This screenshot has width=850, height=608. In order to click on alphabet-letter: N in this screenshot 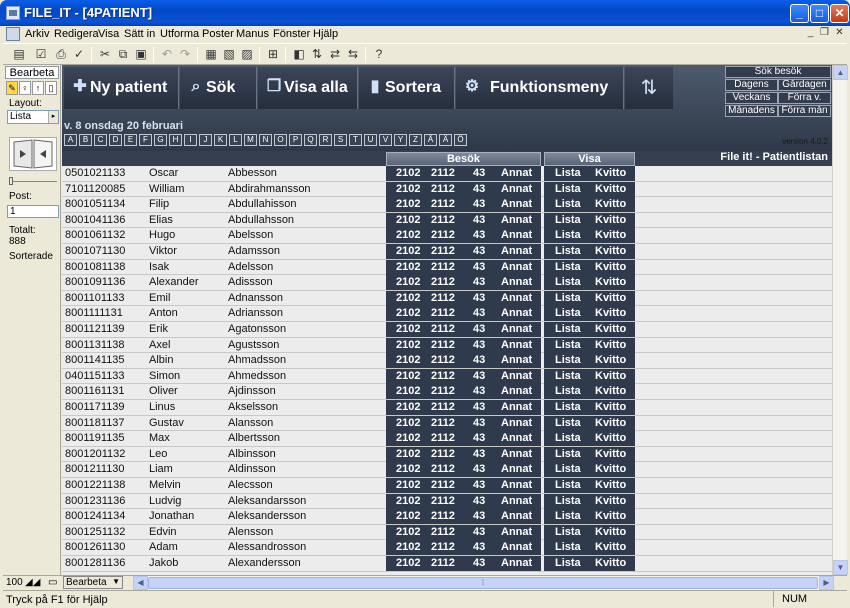, I will do `click(265, 140)`.